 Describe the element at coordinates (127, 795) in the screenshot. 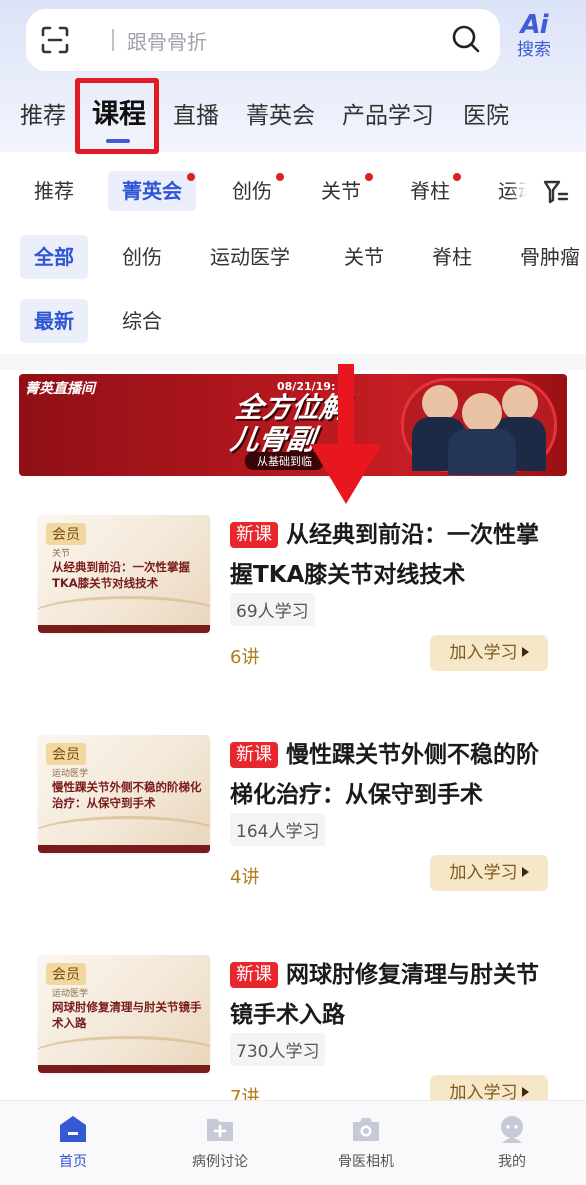

I see `thumb-title: 慢性踝关节外侧不稳的阶梯化治疗：从保守到手术` at that location.